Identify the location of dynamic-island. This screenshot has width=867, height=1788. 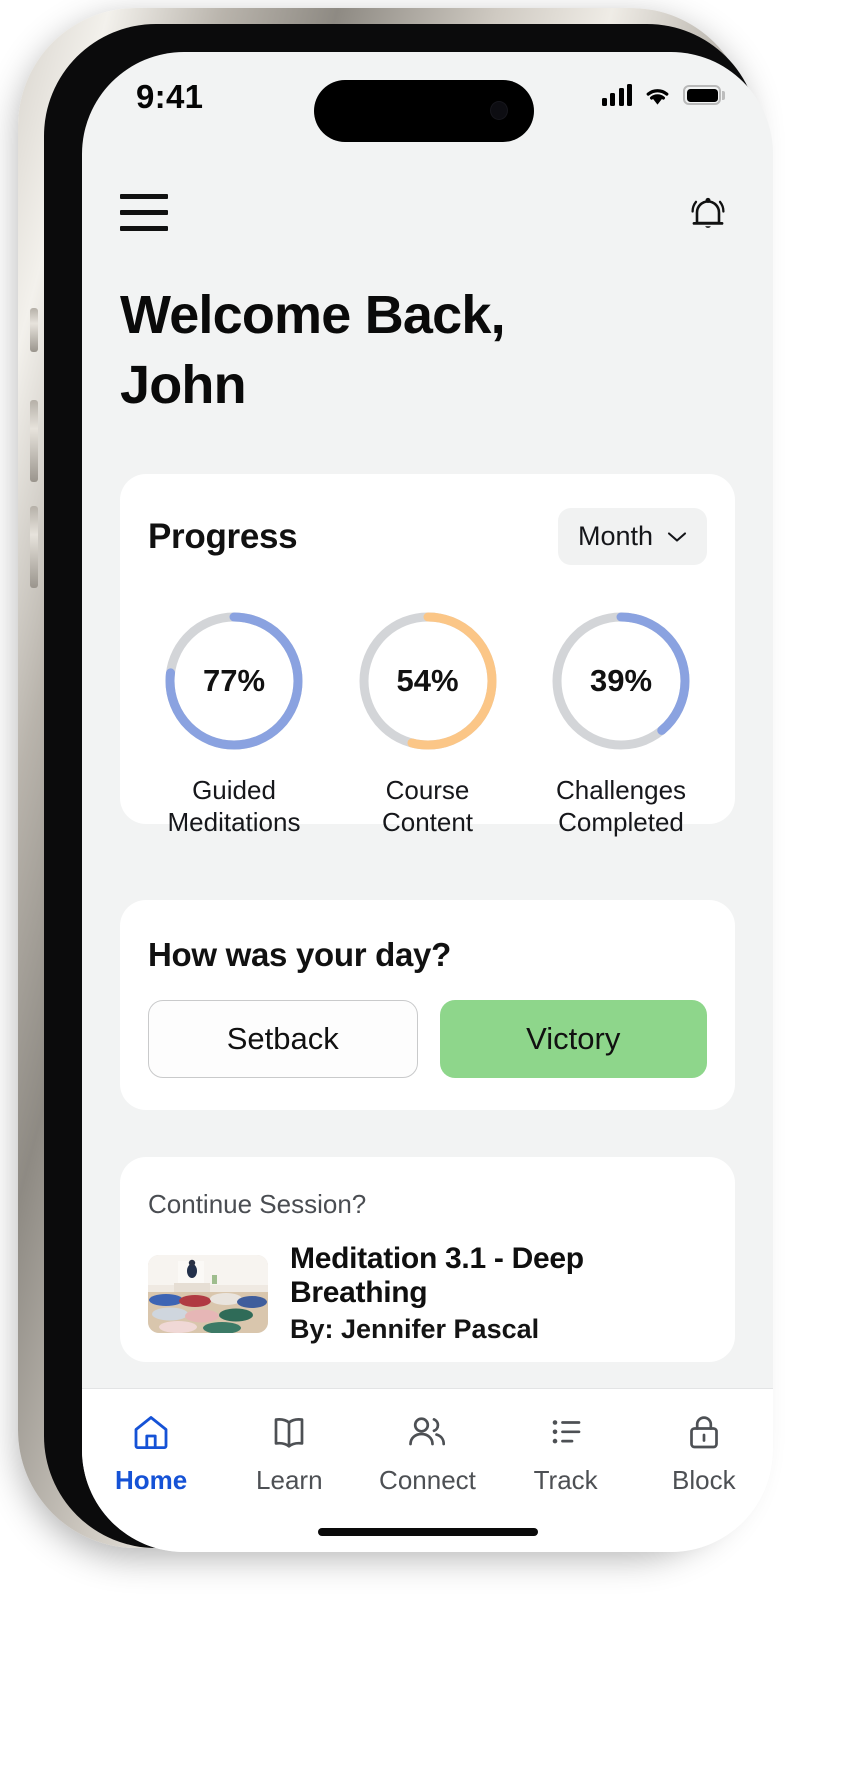
(424, 111).